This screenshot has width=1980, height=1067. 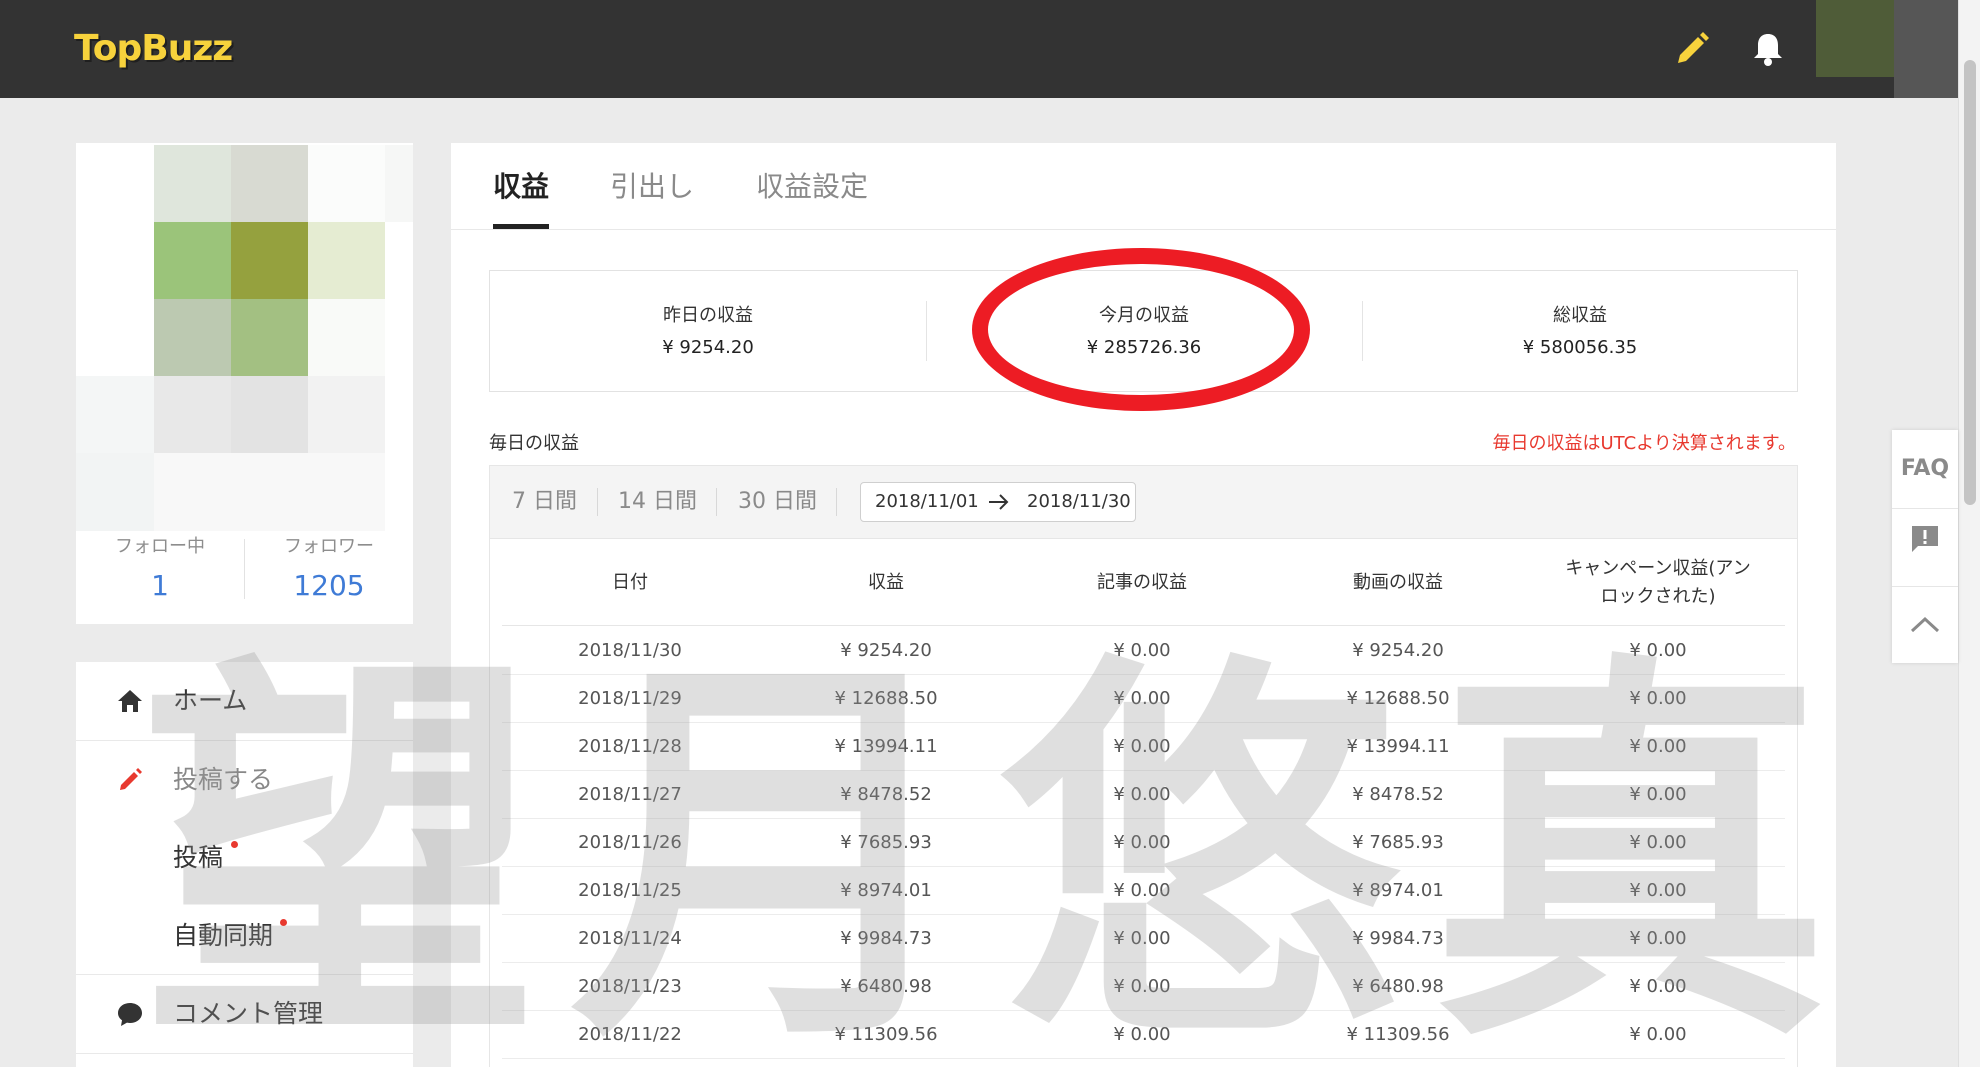 I want to click on page-scrollbar, so click(x=1969, y=533).